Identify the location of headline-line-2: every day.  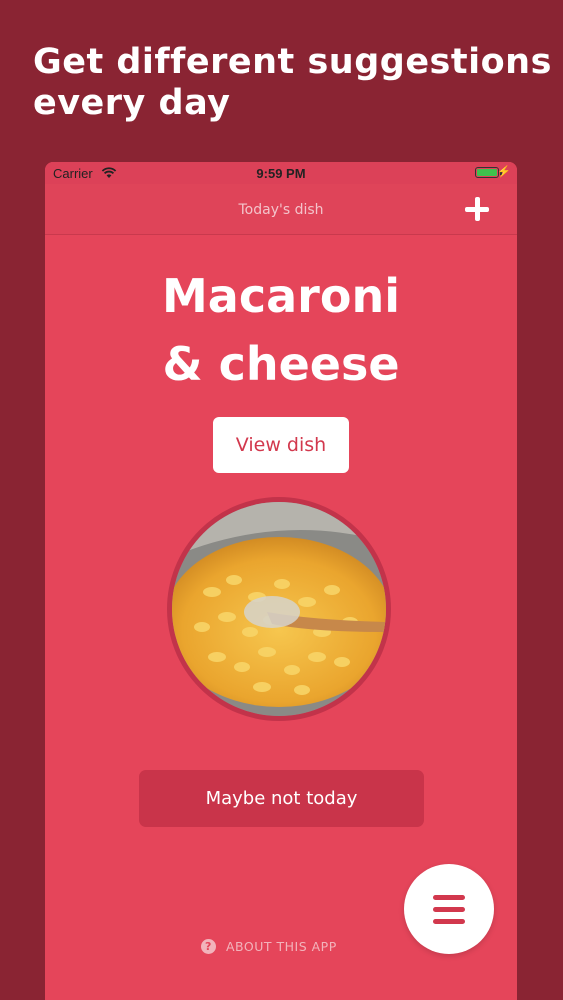
(132, 103).